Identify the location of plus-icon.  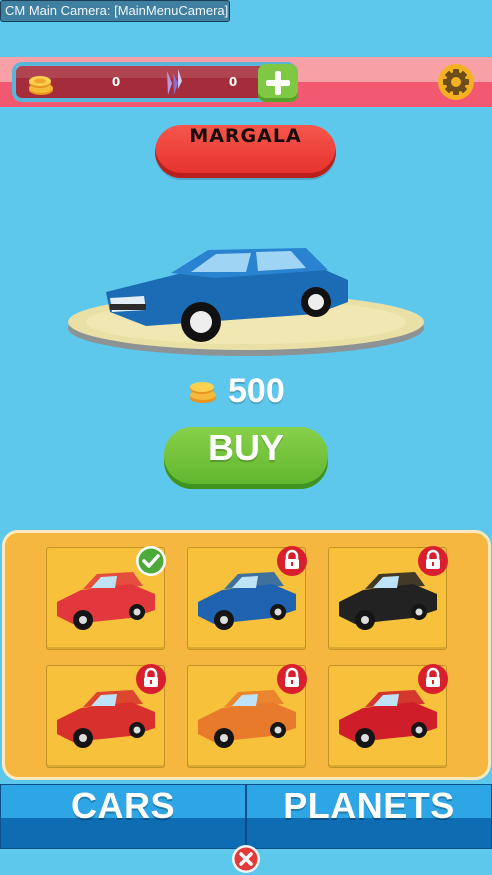
(278, 83).